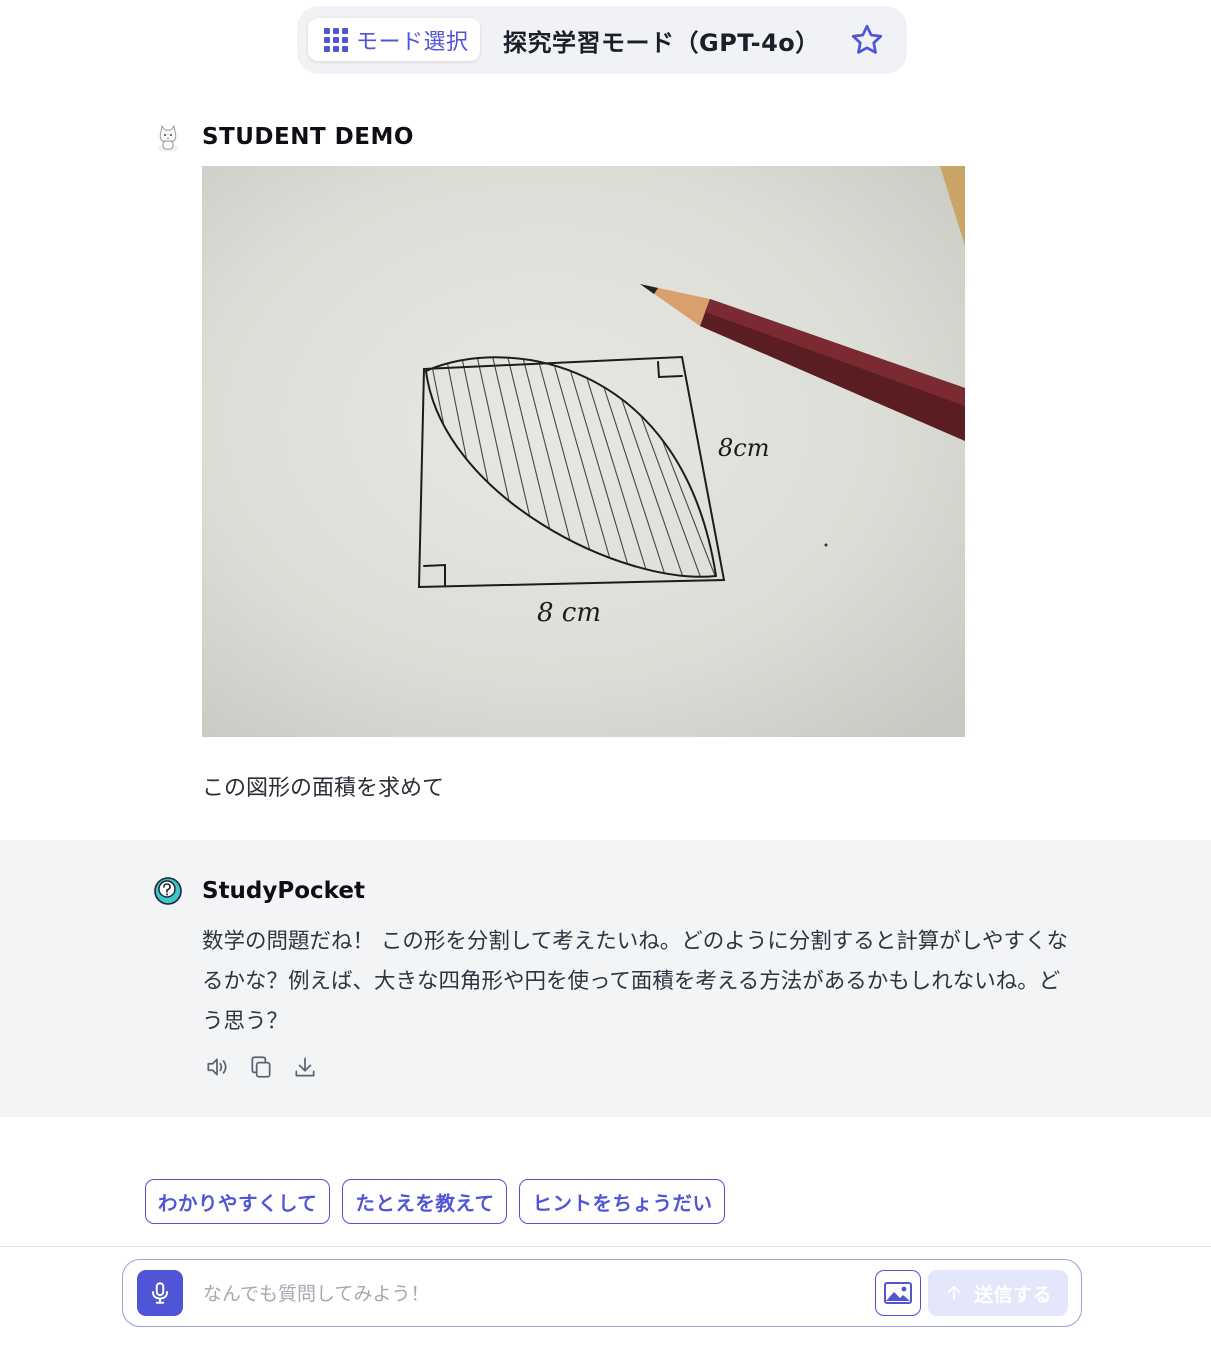  Describe the element at coordinates (336, 39) in the screenshot. I see `grid-icon` at that location.